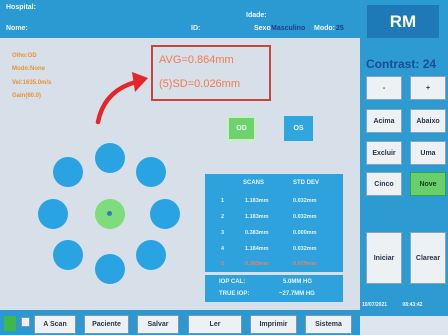 The width and height of the screenshot is (448, 335). Describe the element at coordinates (17, 28) in the screenshot. I see `name-label: Nome:` at that location.